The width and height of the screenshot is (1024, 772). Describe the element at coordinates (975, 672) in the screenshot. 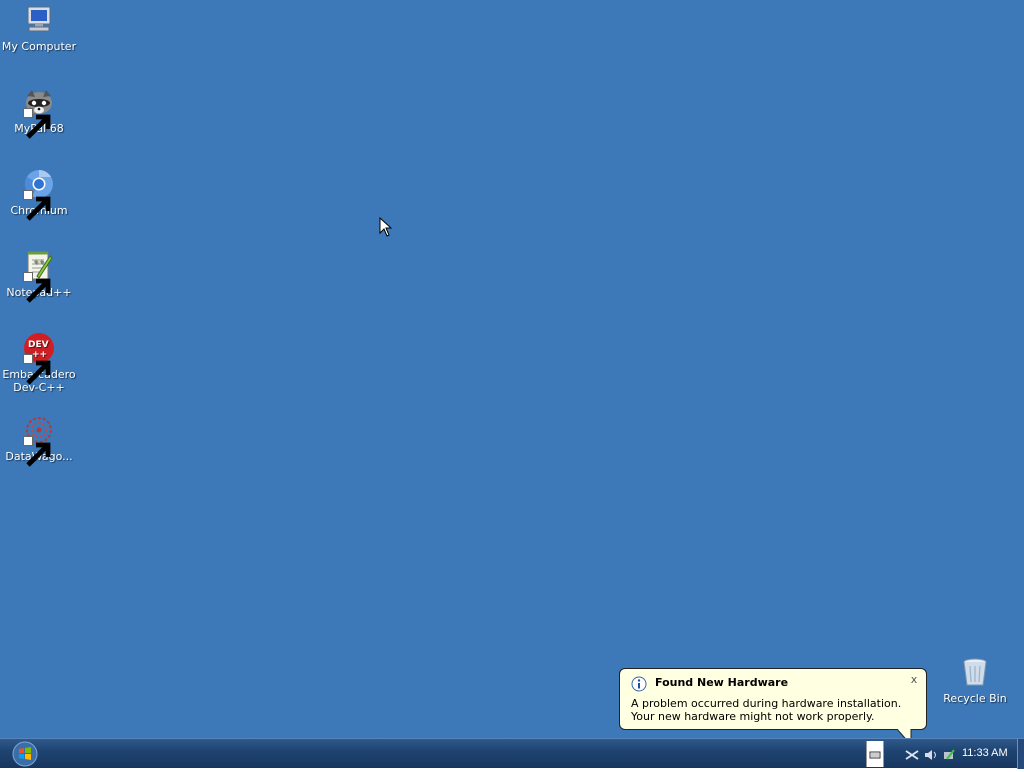

I see `recycle-bin-icon` at that location.